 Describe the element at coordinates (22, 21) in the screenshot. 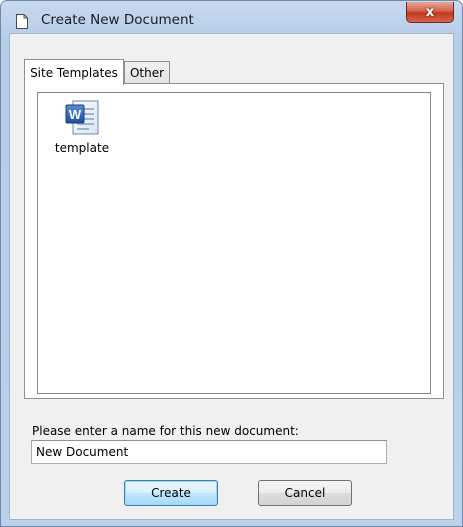

I see `blank-document-icon` at that location.